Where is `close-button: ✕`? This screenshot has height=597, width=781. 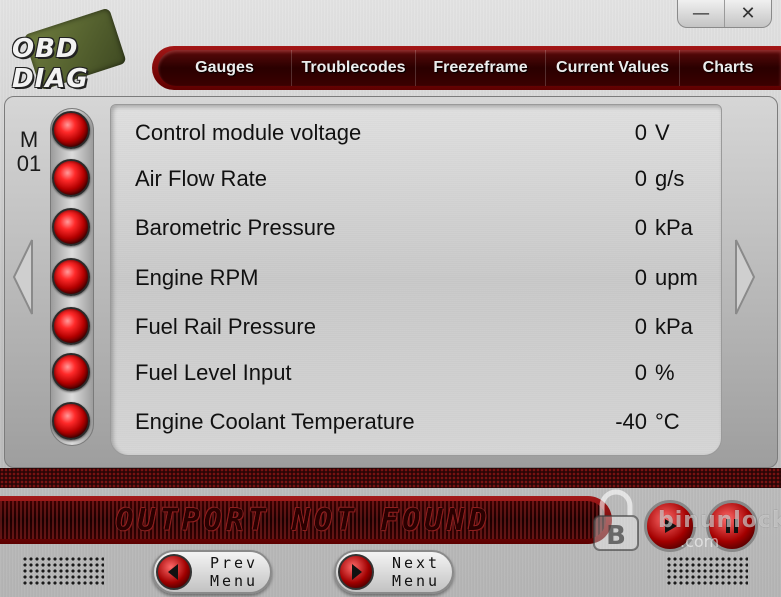 close-button: ✕ is located at coordinates (747, 13).